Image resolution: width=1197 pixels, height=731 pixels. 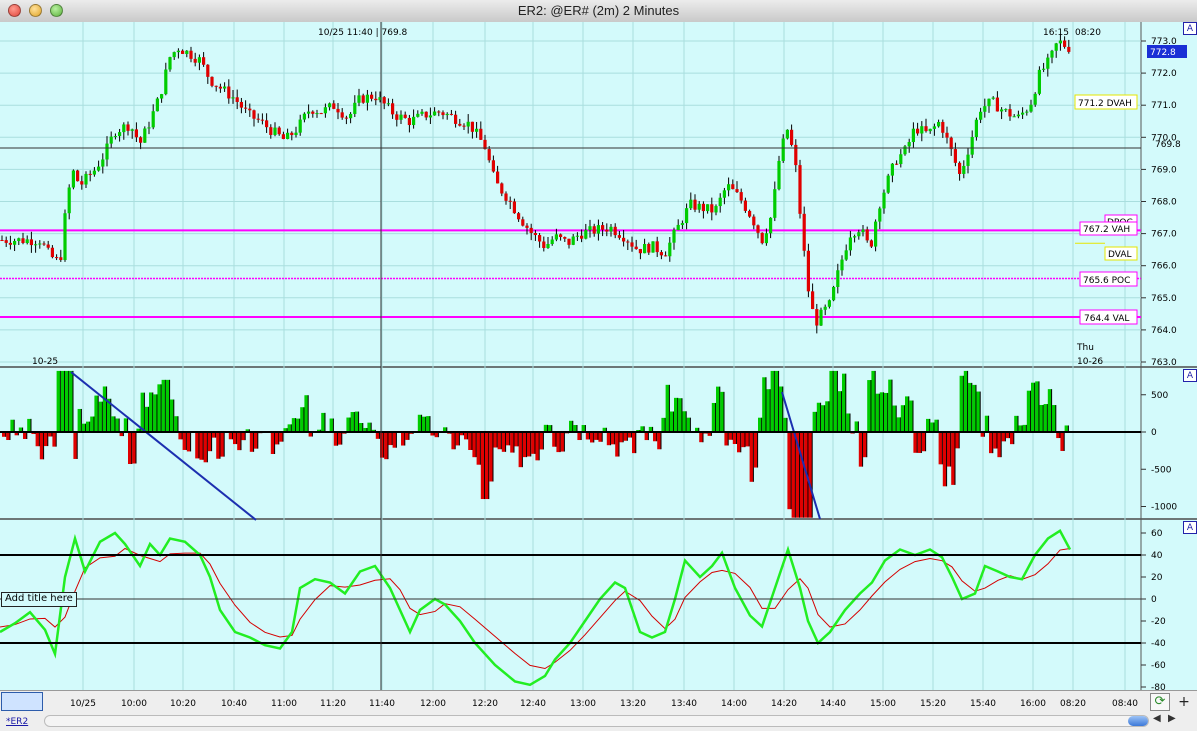 What do you see at coordinates (1168, 145) in the screenshot?
I see `crosshair-price-tag: 769.8` at bounding box center [1168, 145].